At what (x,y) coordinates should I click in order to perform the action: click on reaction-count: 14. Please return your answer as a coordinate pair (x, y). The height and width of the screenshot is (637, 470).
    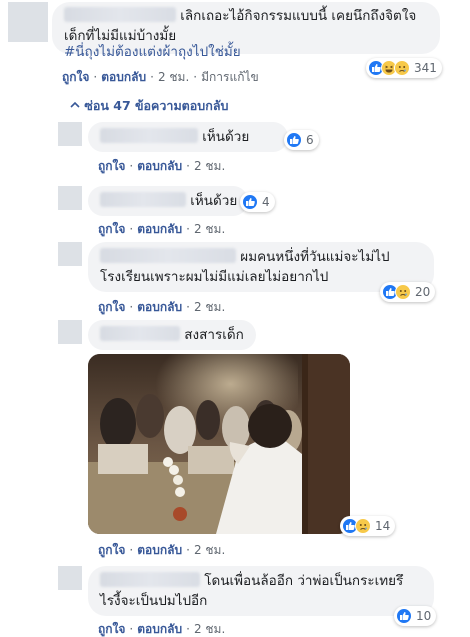
    Looking at the image, I should click on (383, 526).